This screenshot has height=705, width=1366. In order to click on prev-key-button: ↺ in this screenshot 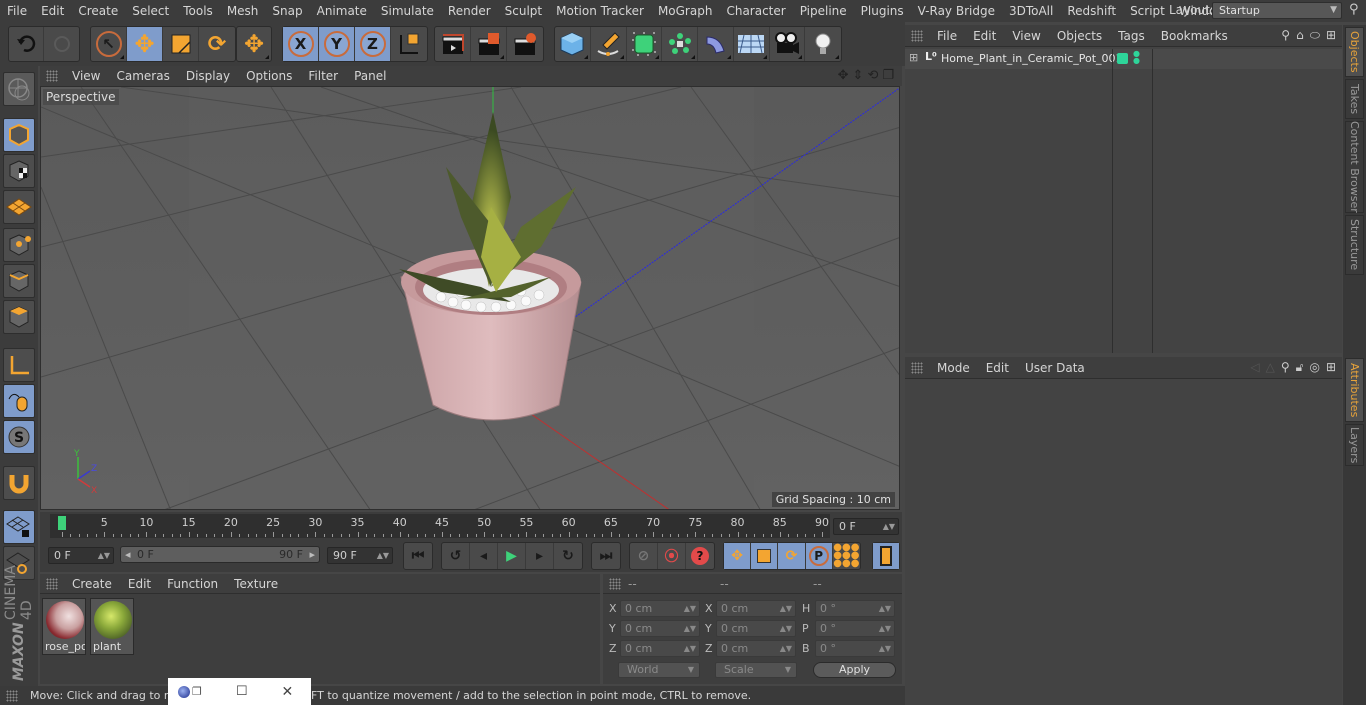, I will do `click(456, 556)`.